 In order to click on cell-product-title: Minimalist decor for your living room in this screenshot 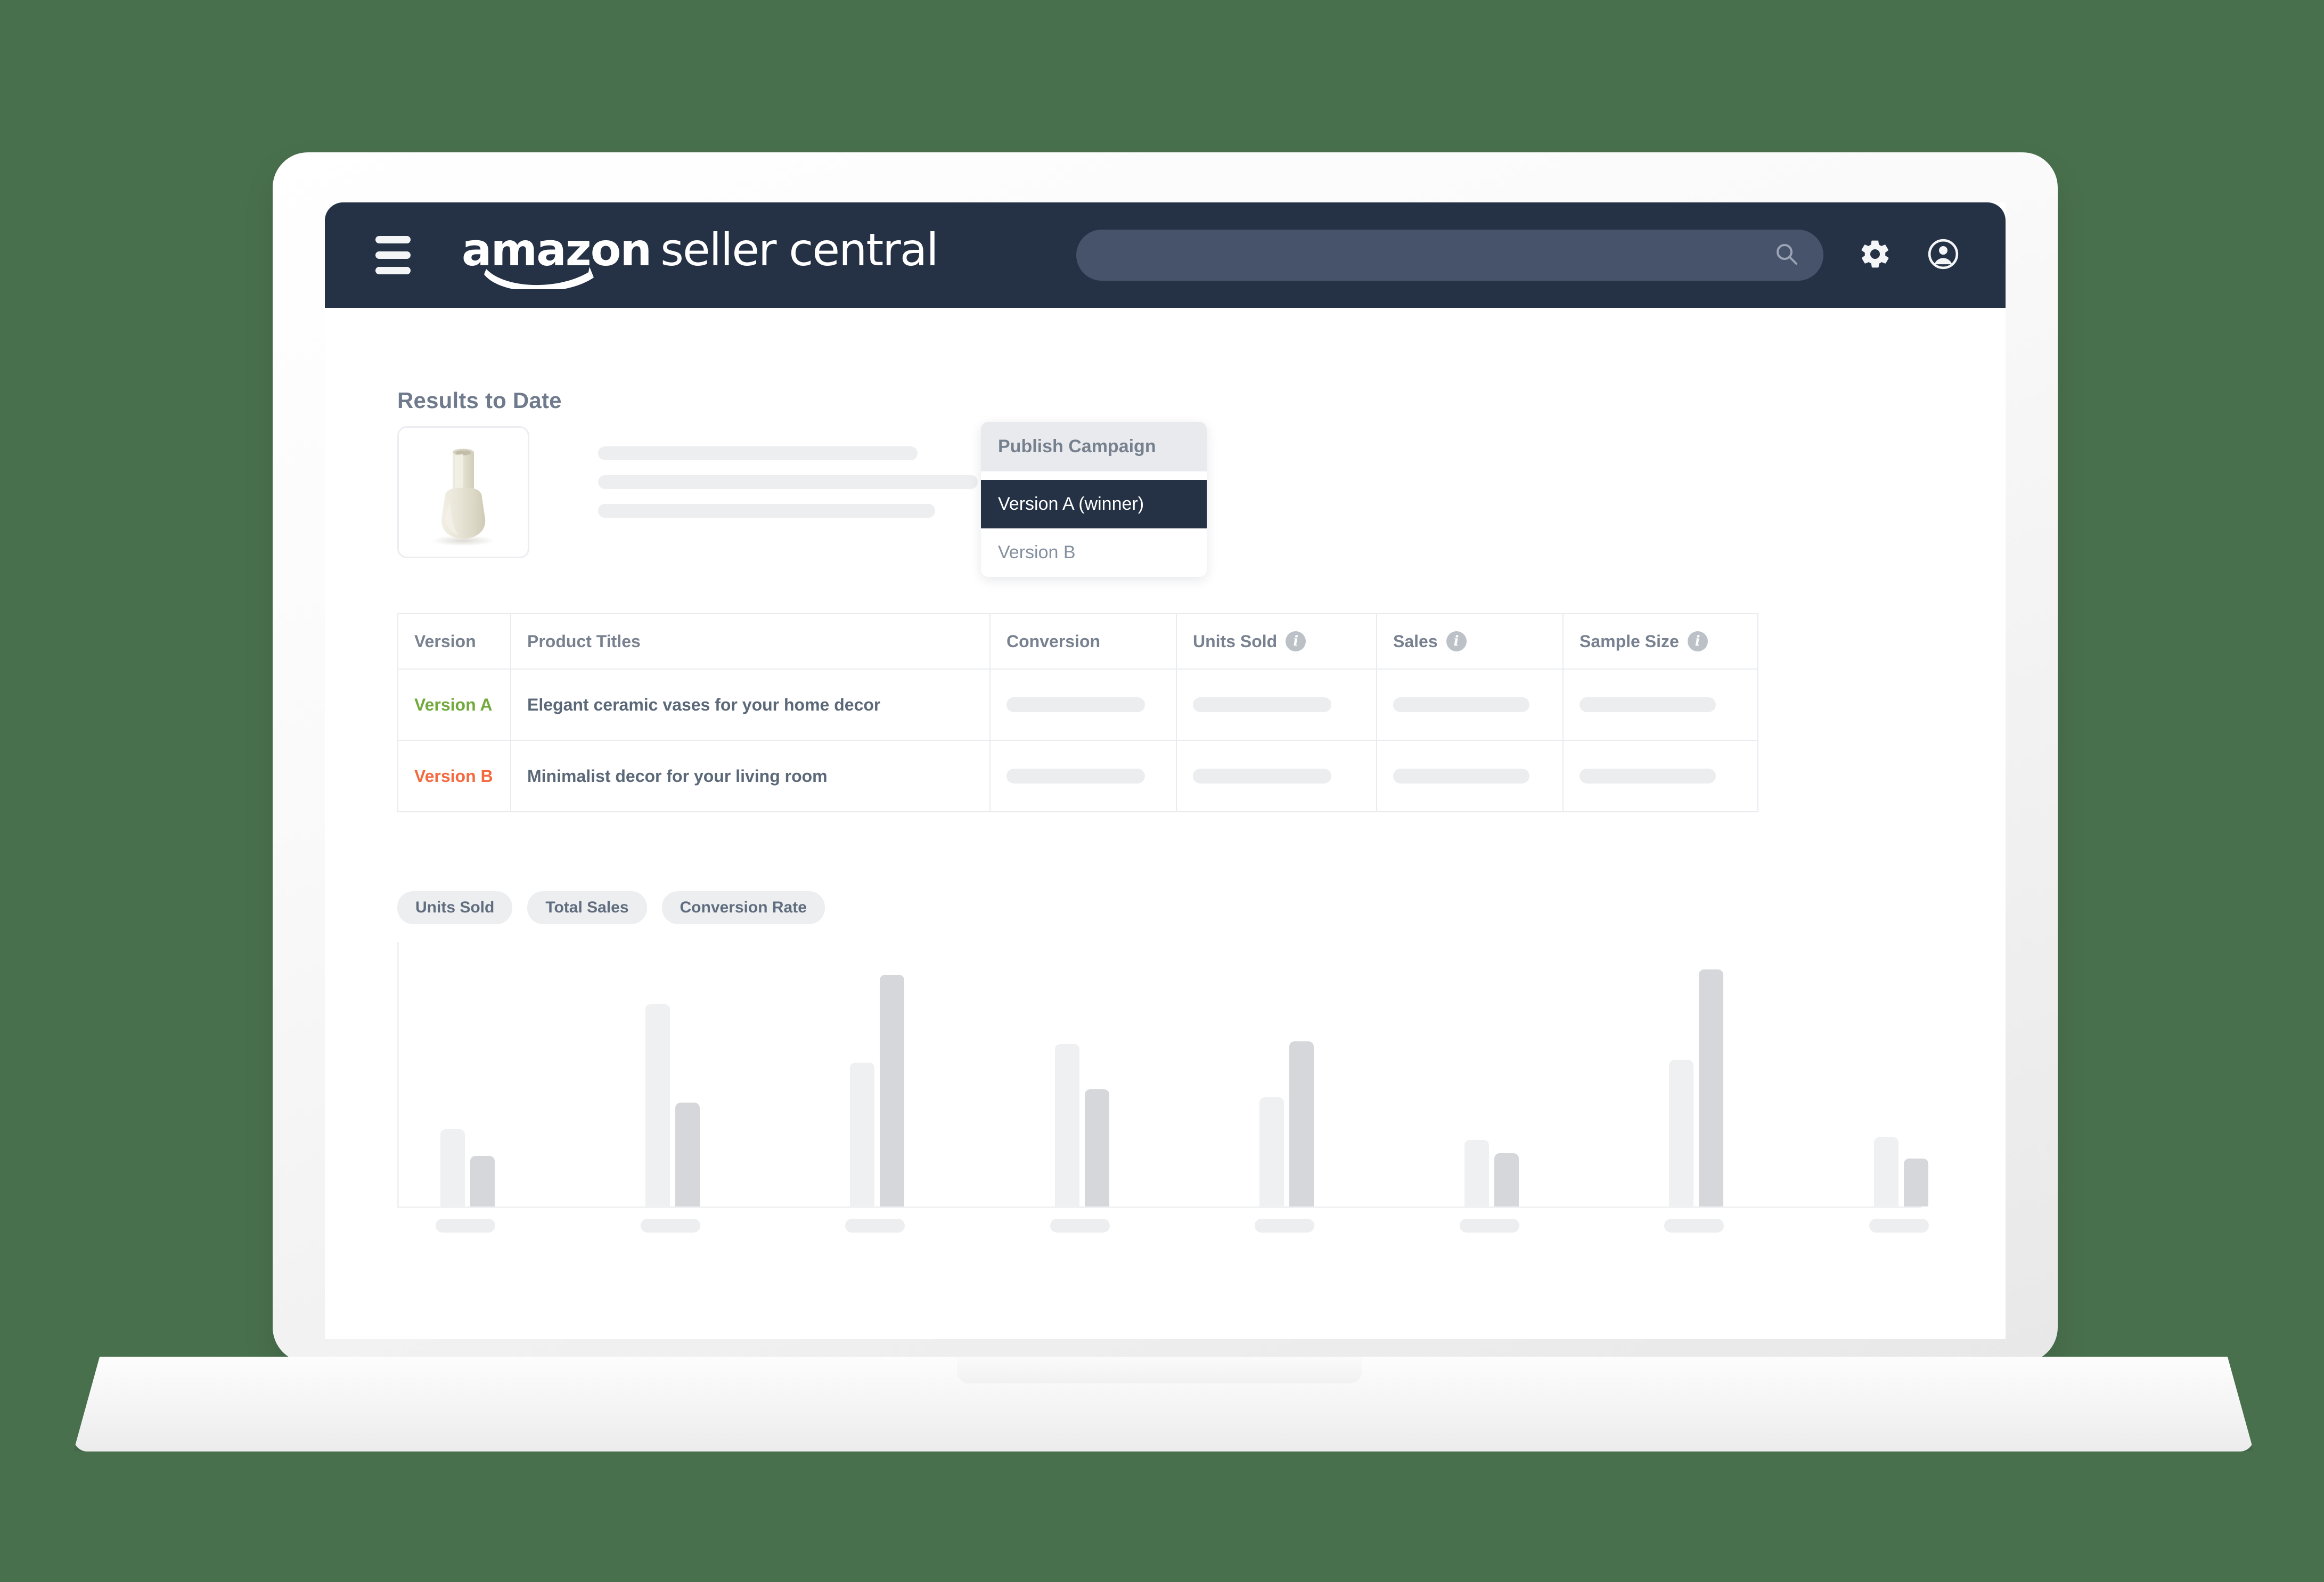, I will do `click(750, 776)`.